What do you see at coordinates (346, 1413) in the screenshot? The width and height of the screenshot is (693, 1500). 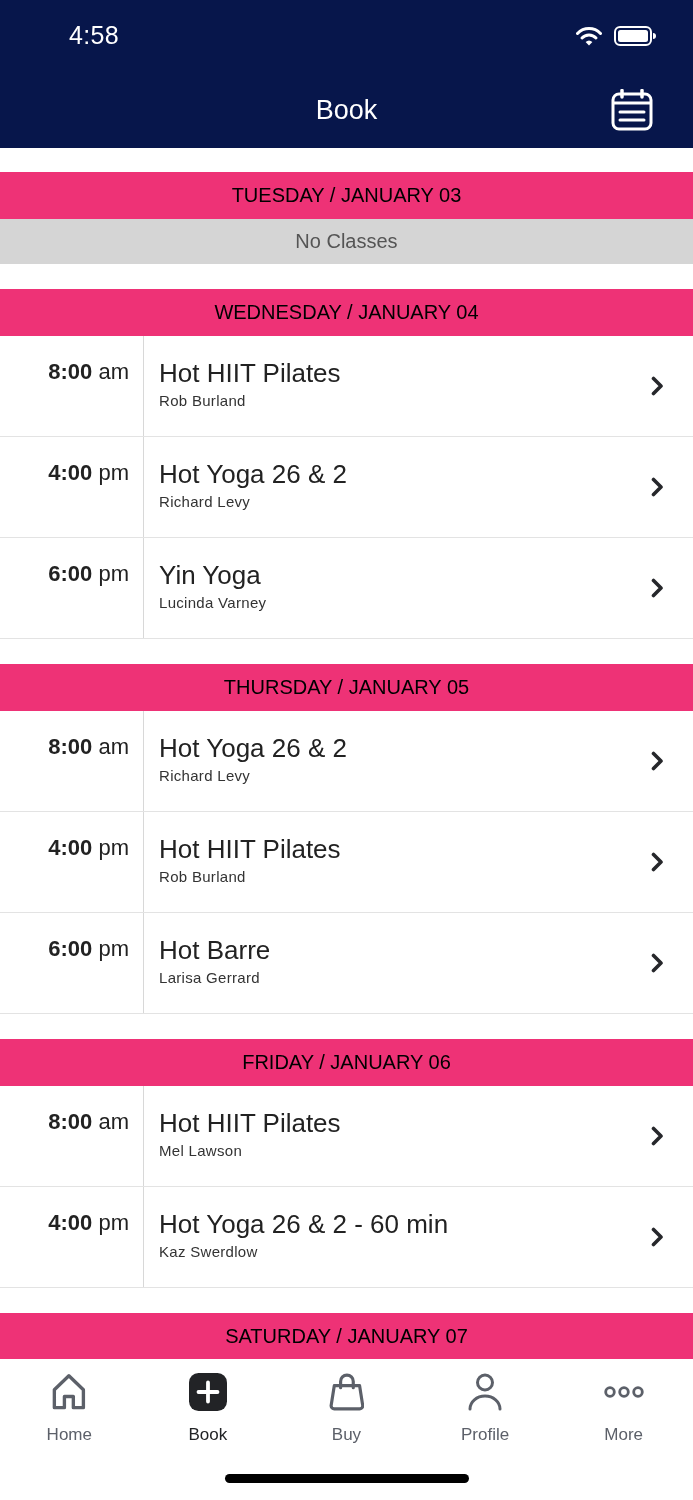 I see `tab-bar-item: Buy` at bounding box center [346, 1413].